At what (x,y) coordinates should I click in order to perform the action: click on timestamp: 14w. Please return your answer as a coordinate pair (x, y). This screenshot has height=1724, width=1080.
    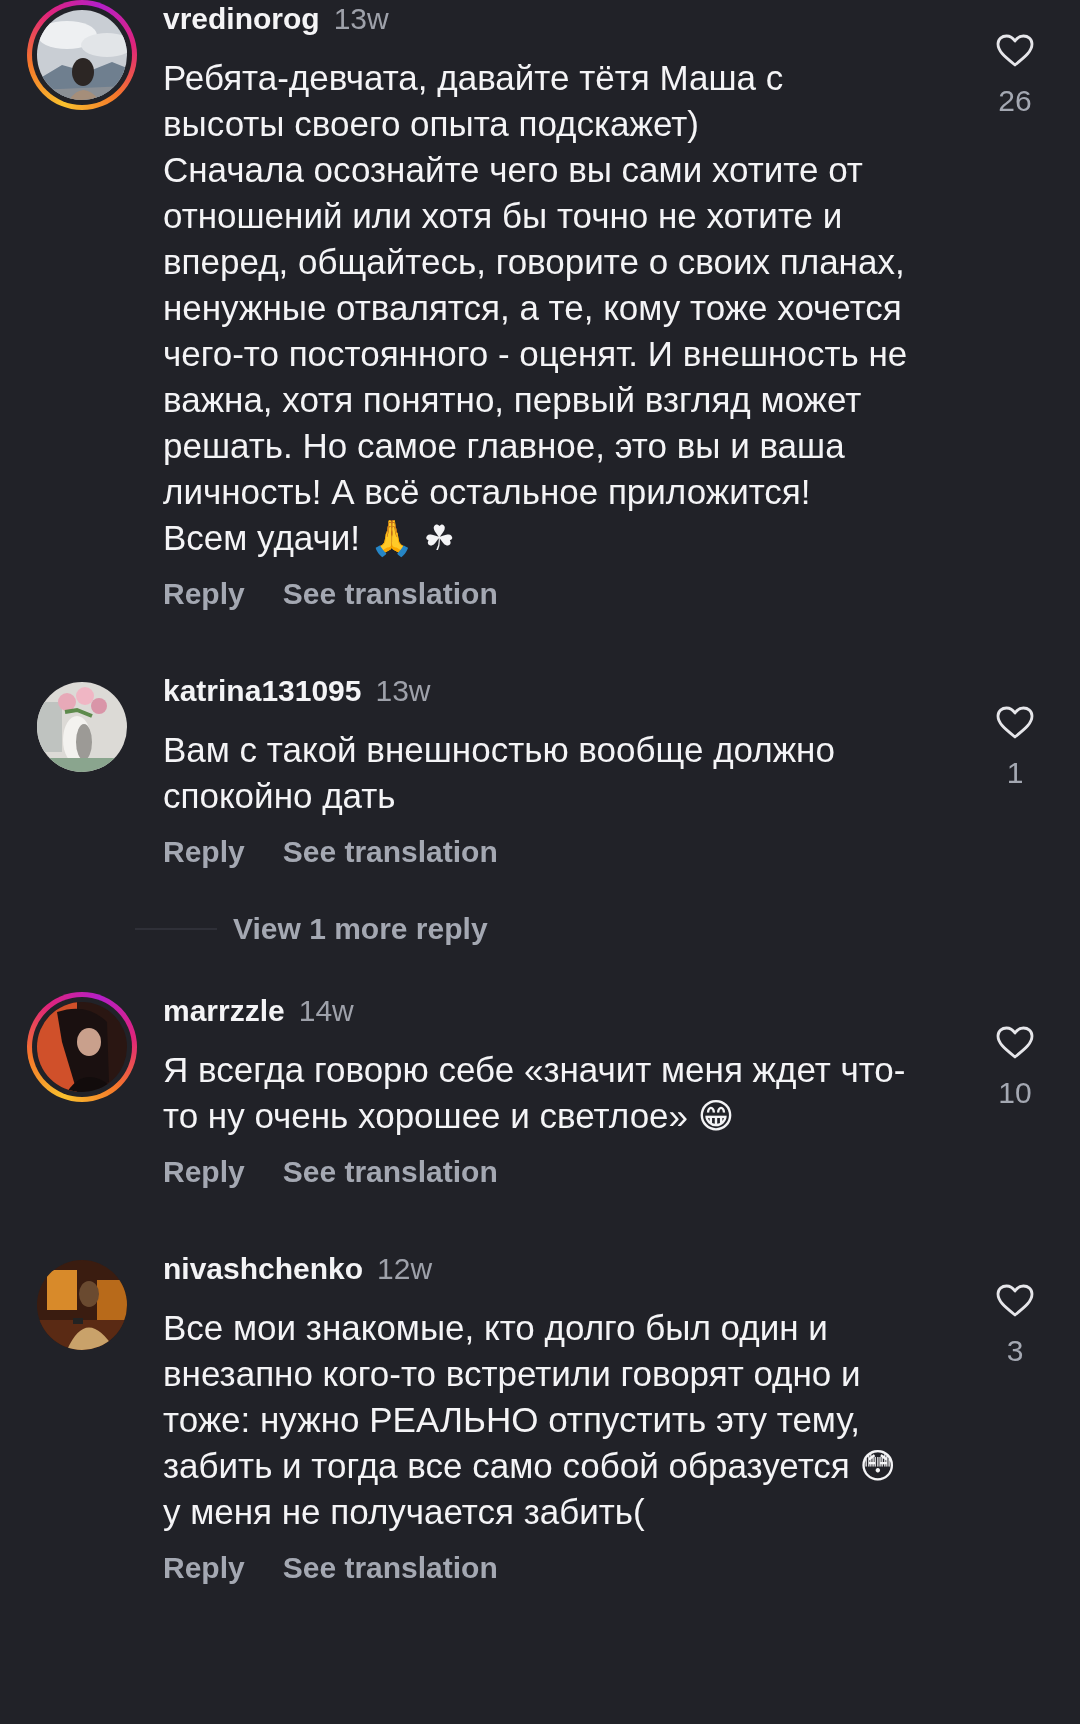
    Looking at the image, I should click on (326, 1011).